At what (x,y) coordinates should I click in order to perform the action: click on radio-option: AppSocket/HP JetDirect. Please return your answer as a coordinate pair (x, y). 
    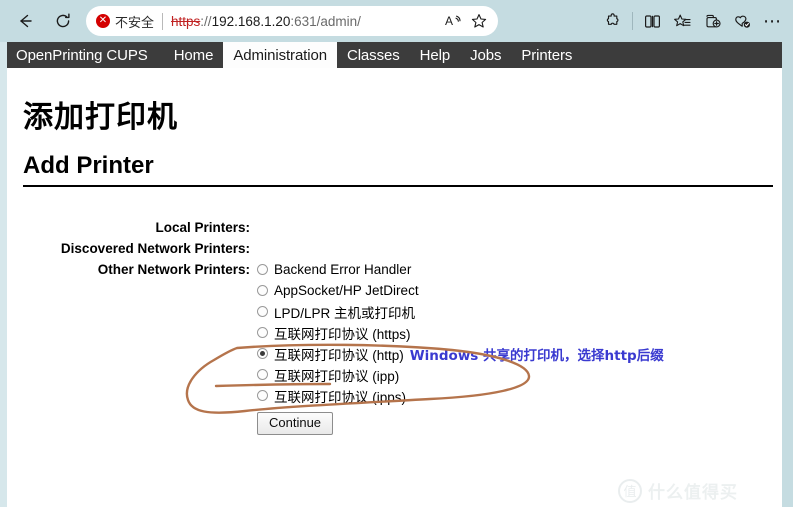
    Looking at the image, I should click on (519, 290).